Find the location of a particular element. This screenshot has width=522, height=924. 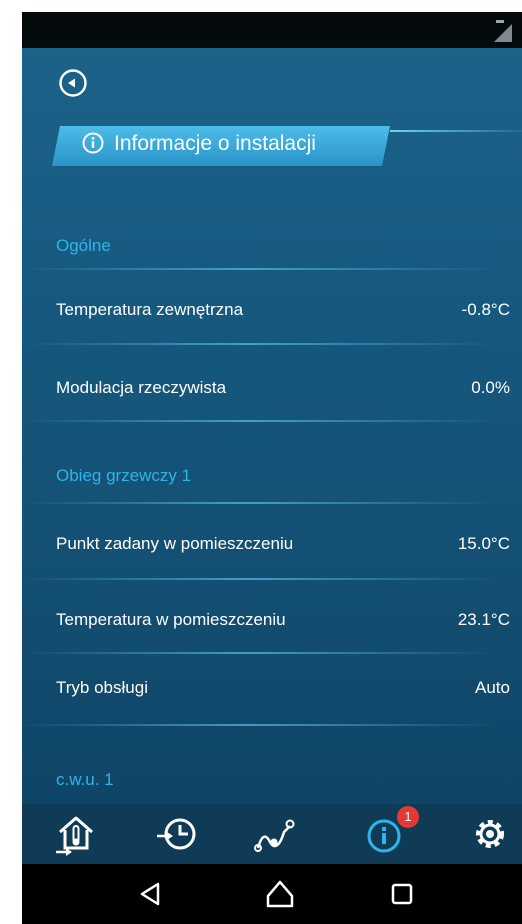

status-bar is located at coordinates (272, 30).